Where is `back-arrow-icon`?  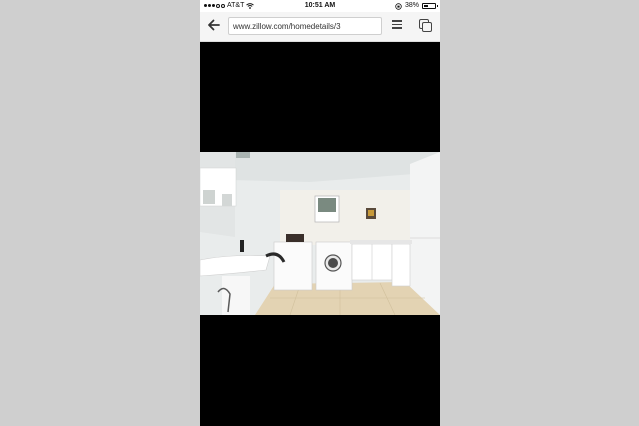 back-arrow-icon is located at coordinates (214, 26).